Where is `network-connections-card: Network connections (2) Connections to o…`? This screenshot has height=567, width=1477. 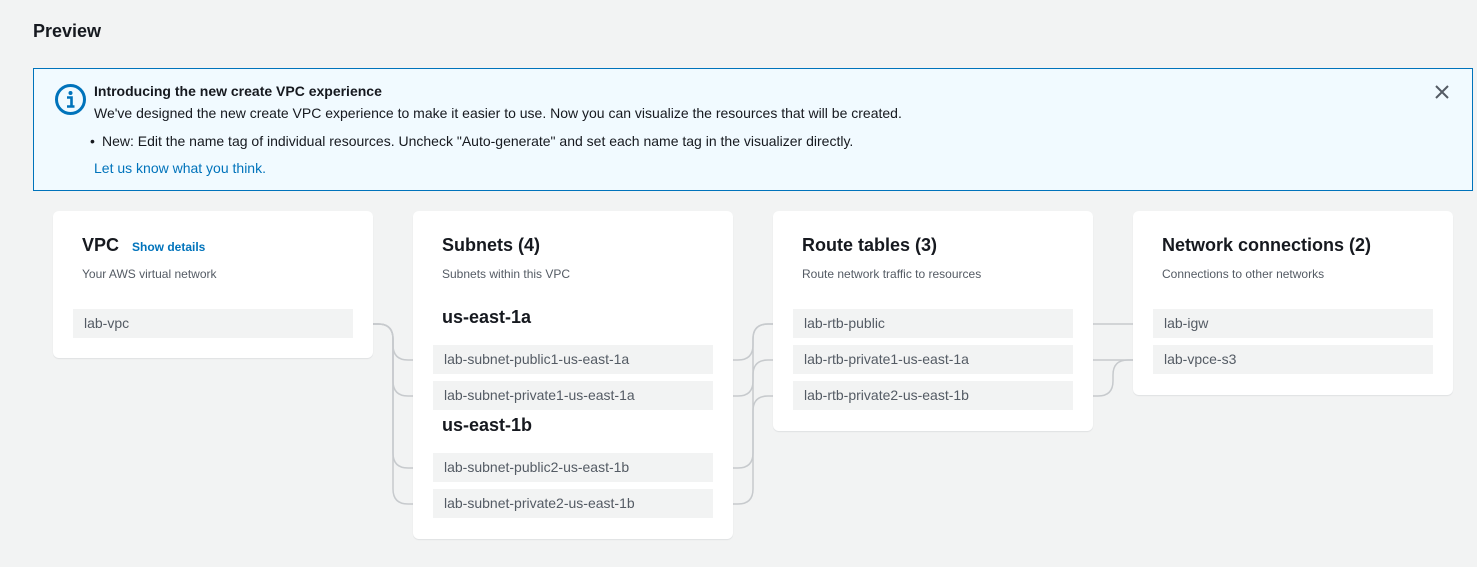
network-connections-card: Network connections (2) Connections to o… is located at coordinates (1293, 303).